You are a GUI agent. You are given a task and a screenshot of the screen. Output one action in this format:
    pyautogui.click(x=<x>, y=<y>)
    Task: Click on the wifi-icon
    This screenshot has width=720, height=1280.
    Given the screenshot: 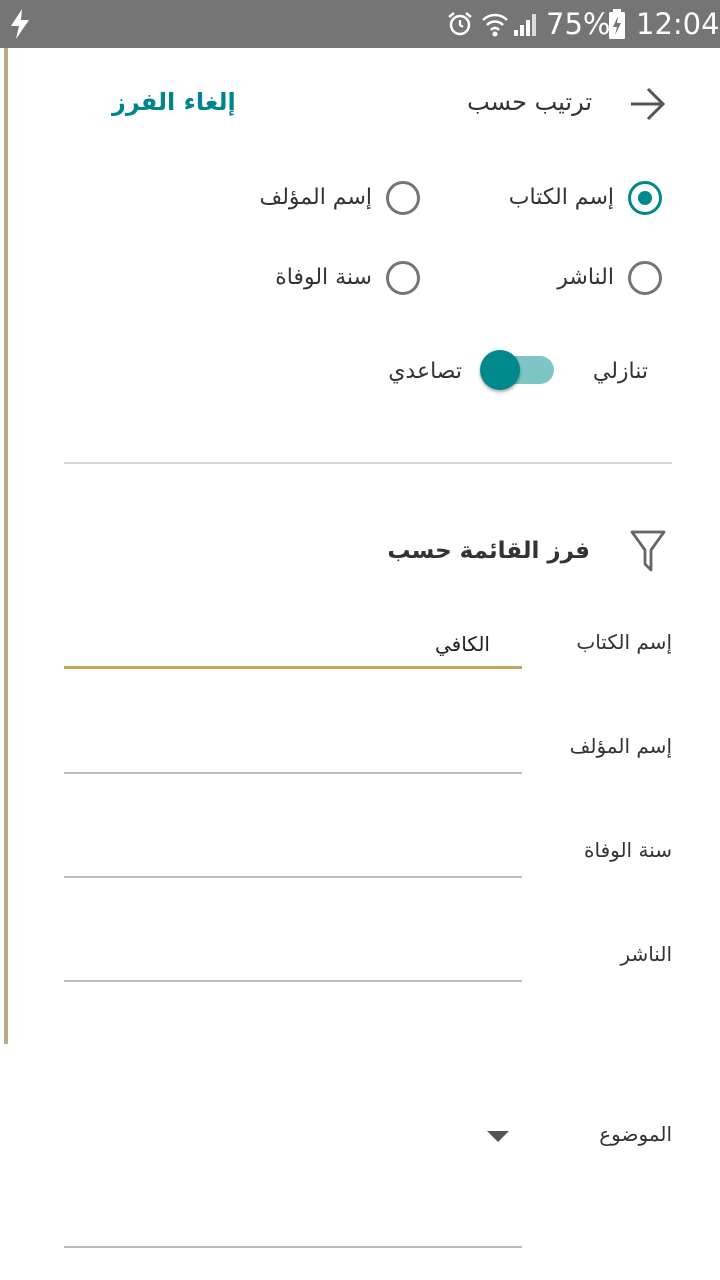 What is the action you would take?
    pyautogui.click(x=495, y=25)
    